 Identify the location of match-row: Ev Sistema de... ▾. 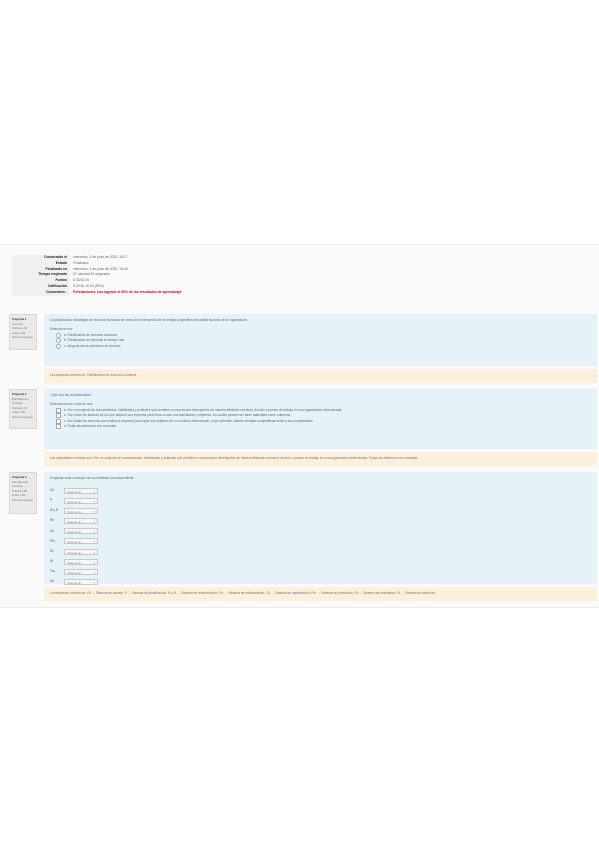
(320, 552).